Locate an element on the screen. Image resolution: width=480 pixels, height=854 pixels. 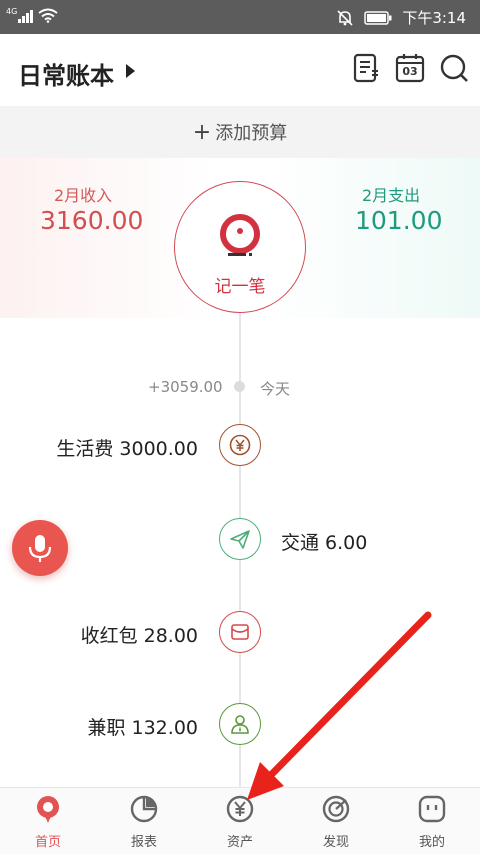
entry-text-redpacket: 收红包 28.00 is located at coordinates (139, 634).